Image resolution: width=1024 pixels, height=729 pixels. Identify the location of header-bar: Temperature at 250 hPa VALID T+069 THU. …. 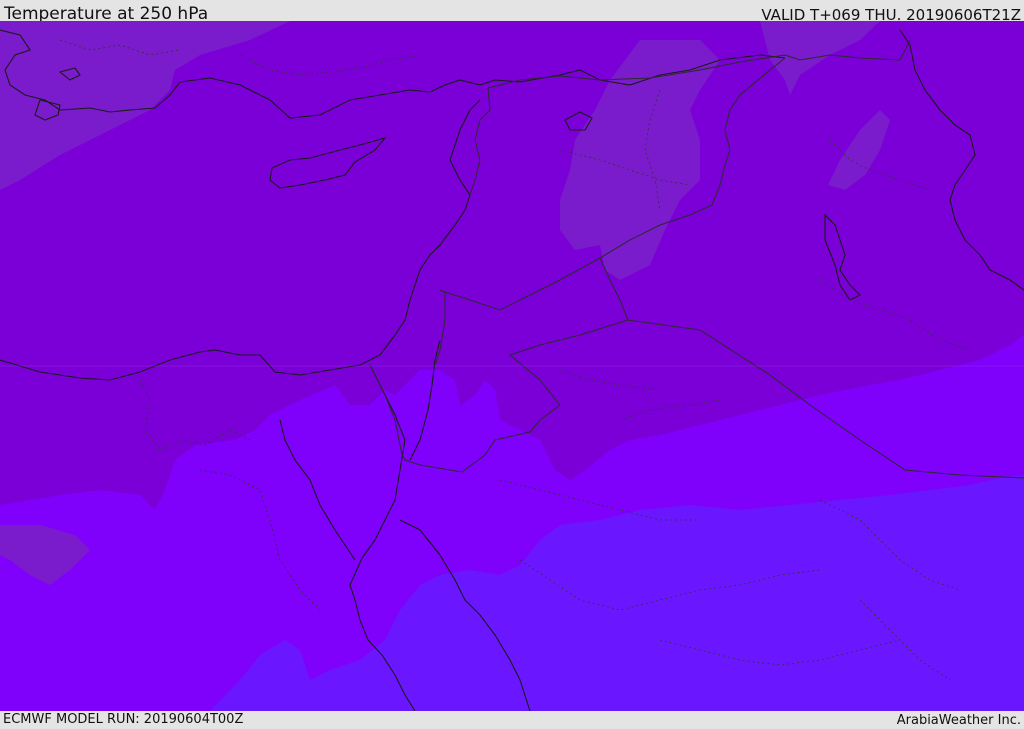
(512, 12).